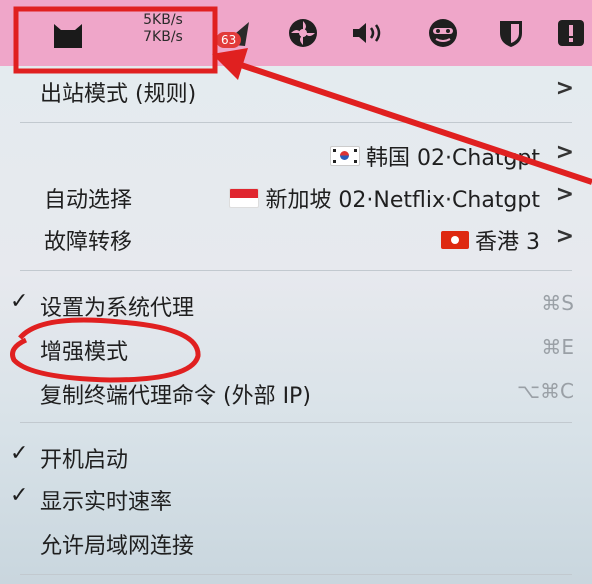 The height and width of the screenshot is (584, 592). Describe the element at coordinates (84, 352) in the screenshot. I see `enhanced-mode-label: 增强模式` at that location.